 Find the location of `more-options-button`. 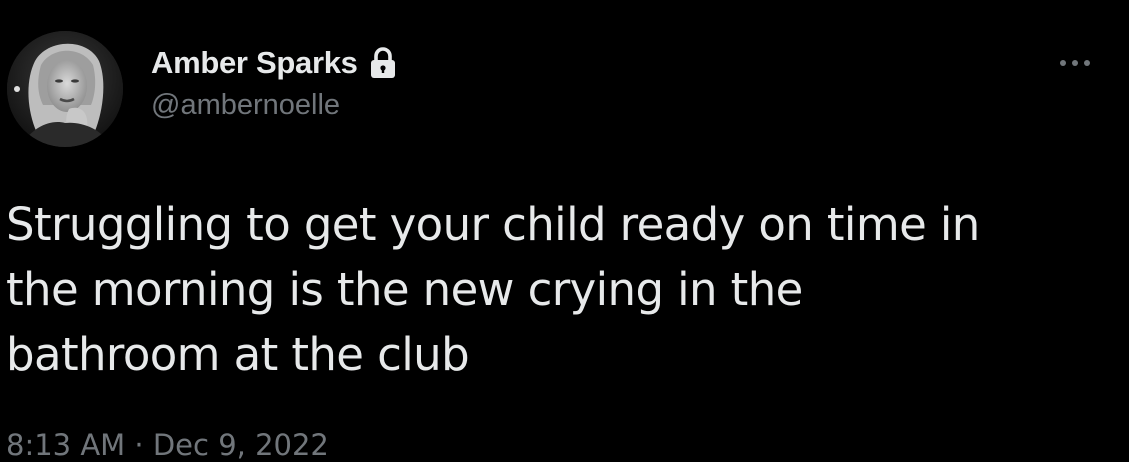

more-options-button is located at coordinates (1075, 63).